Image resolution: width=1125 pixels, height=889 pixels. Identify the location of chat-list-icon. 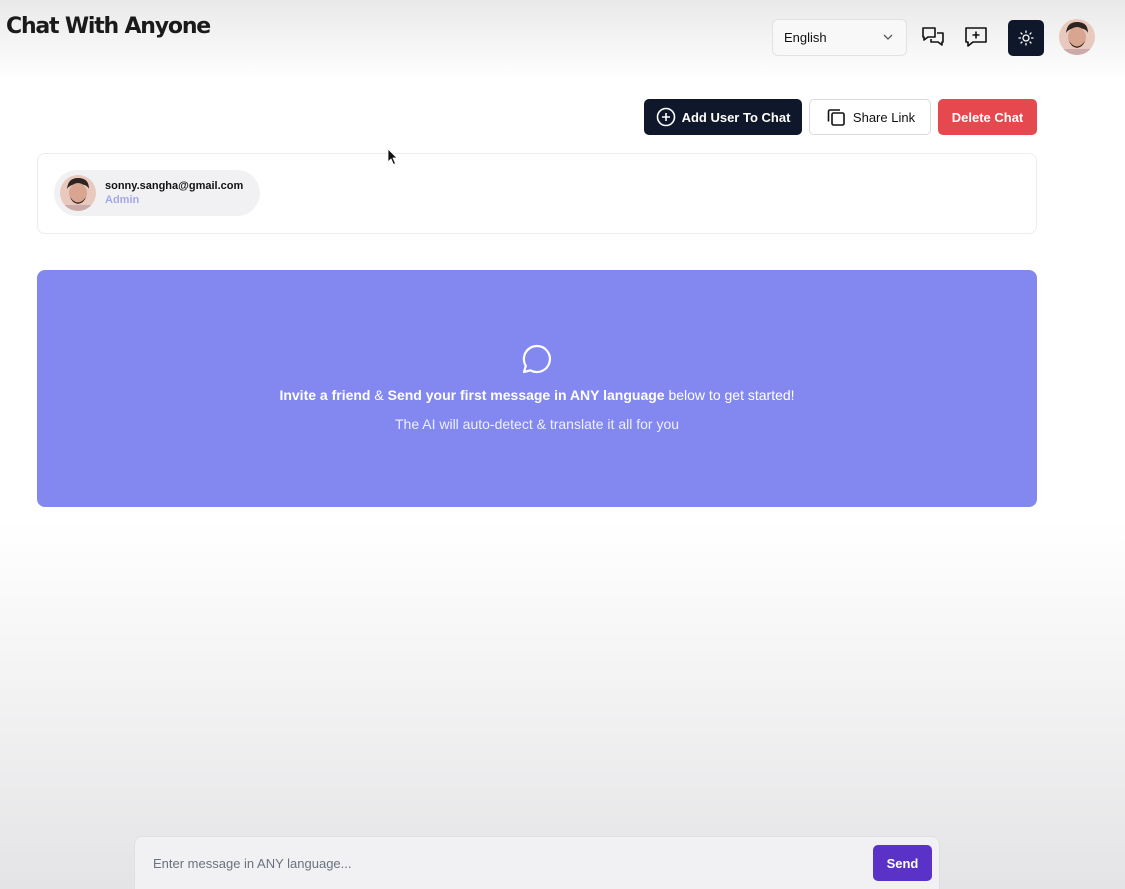
(933, 37).